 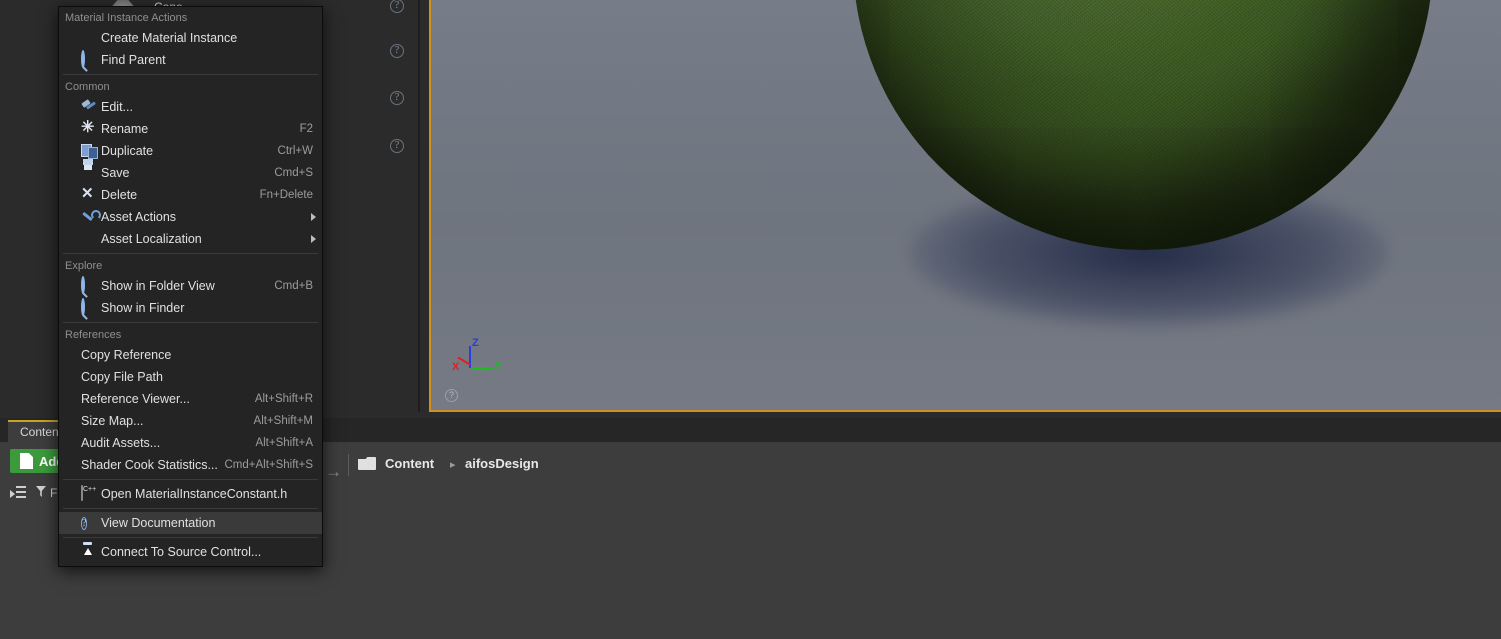 What do you see at coordinates (190, 308) in the screenshot?
I see `menu-item-show-in-finder: Show in Finder` at bounding box center [190, 308].